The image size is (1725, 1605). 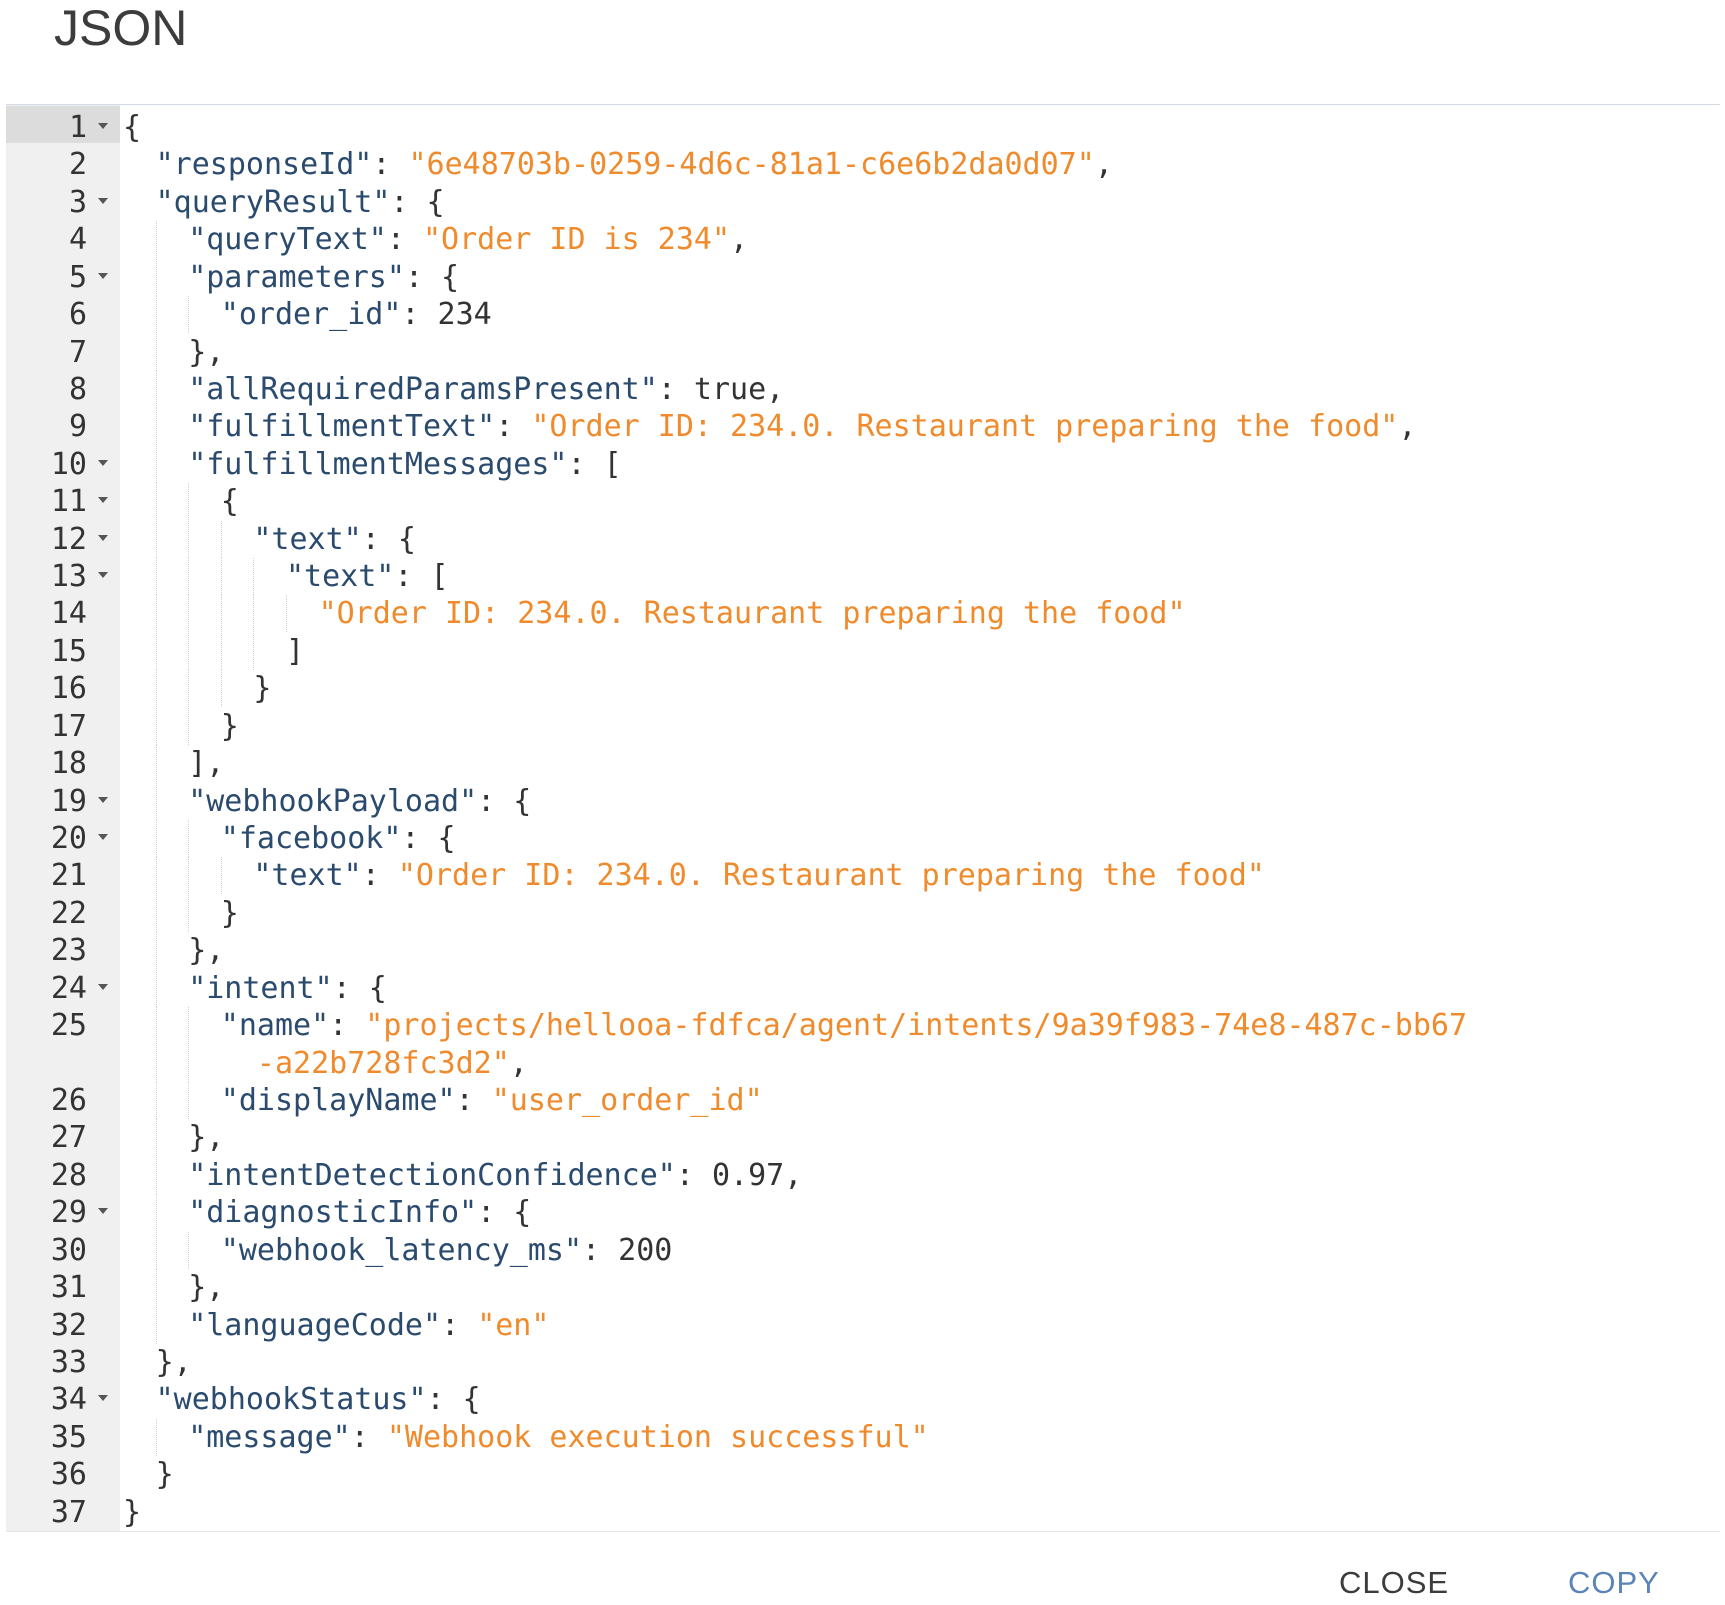 I want to click on gutter-row: 10, so click(x=63, y=464).